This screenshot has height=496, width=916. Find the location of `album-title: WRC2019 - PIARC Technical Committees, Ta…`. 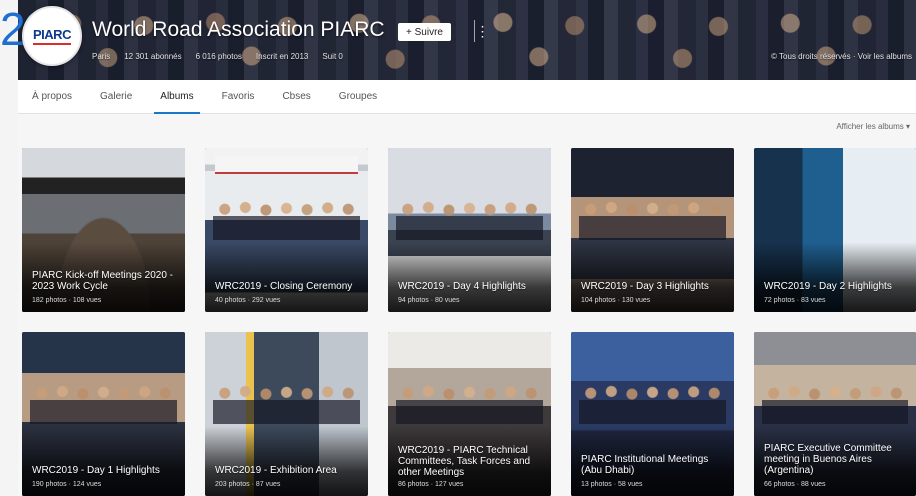

album-title: WRC2019 - PIARC Technical Committees, Ta… is located at coordinates (464, 461).